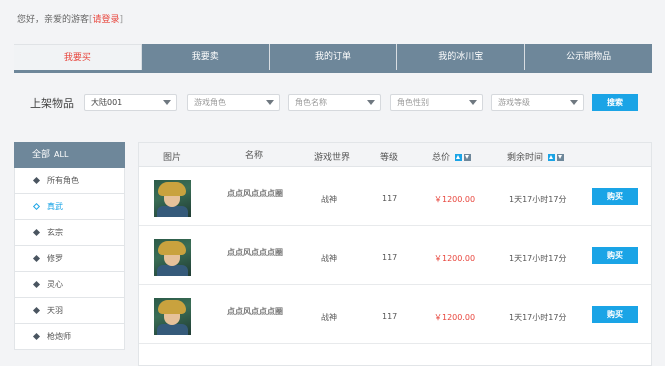  Describe the element at coordinates (55, 284) in the screenshot. I see `sidebar-item-label: 灵心` at that location.